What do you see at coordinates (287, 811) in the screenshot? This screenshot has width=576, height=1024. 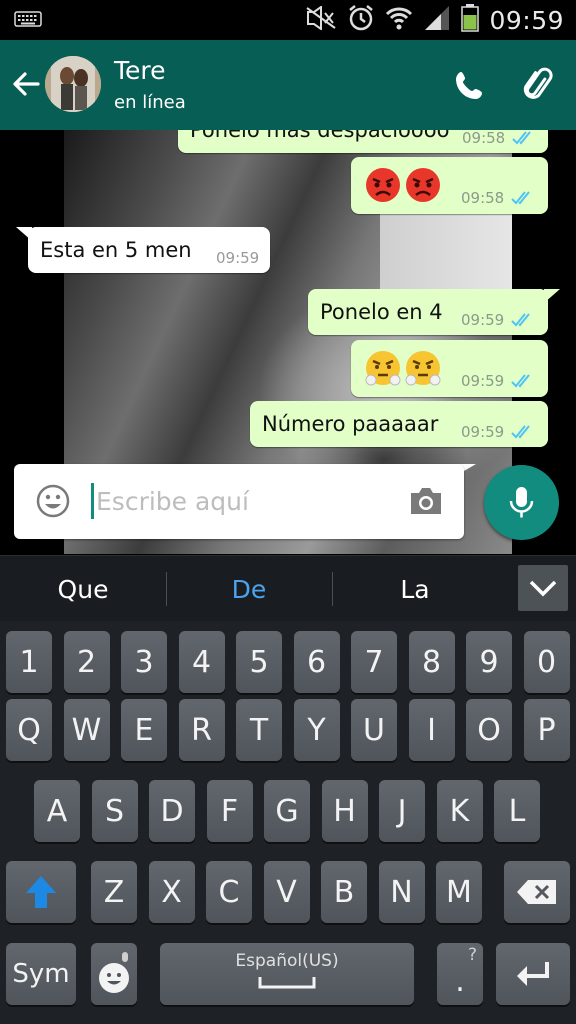 I see `key-g: G` at bounding box center [287, 811].